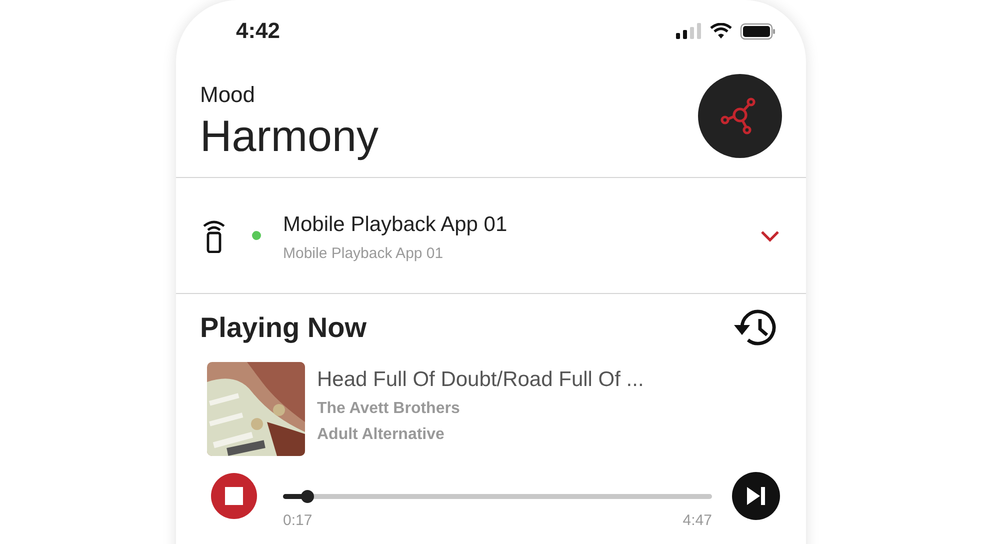  Describe the element at coordinates (214, 235) in the screenshot. I see `remote-phone-icon` at that location.